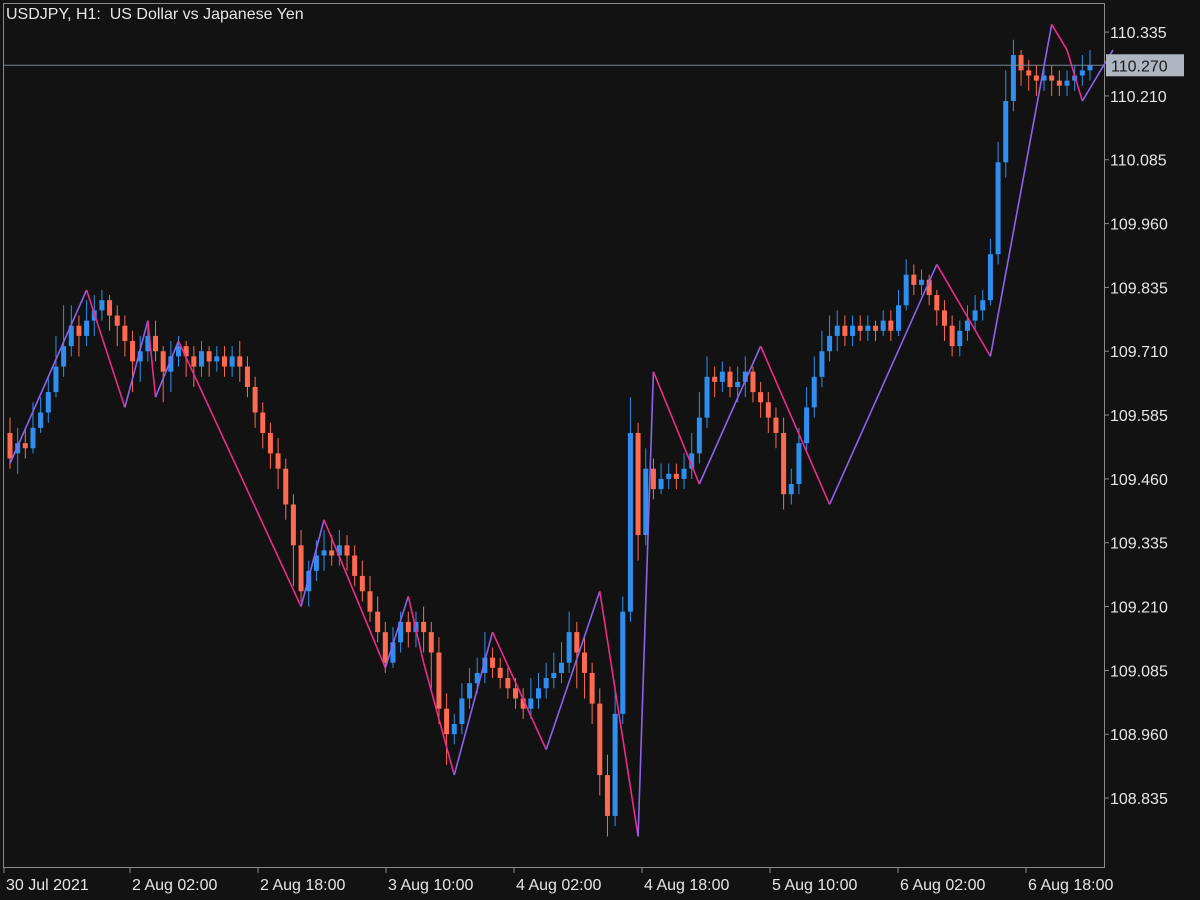 The height and width of the screenshot is (900, 1200). What do you see at coordinates (1139, 671) in the screenshot?
I see `price-tick-label: 109.085` at bounding box center [1139, 671].